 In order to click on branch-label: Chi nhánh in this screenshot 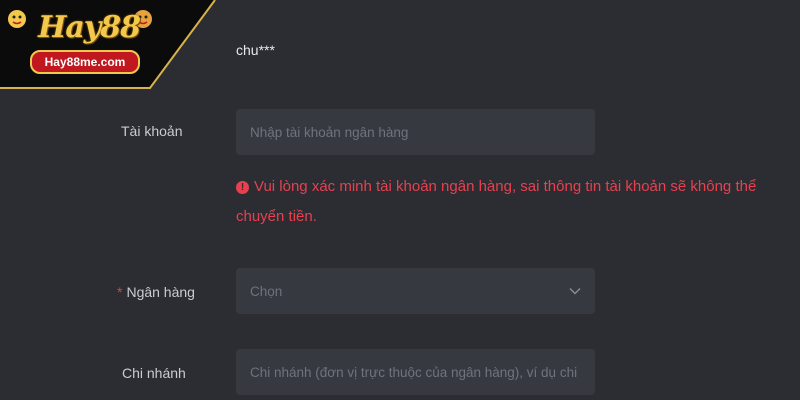, I will do `click(154, 373)`.